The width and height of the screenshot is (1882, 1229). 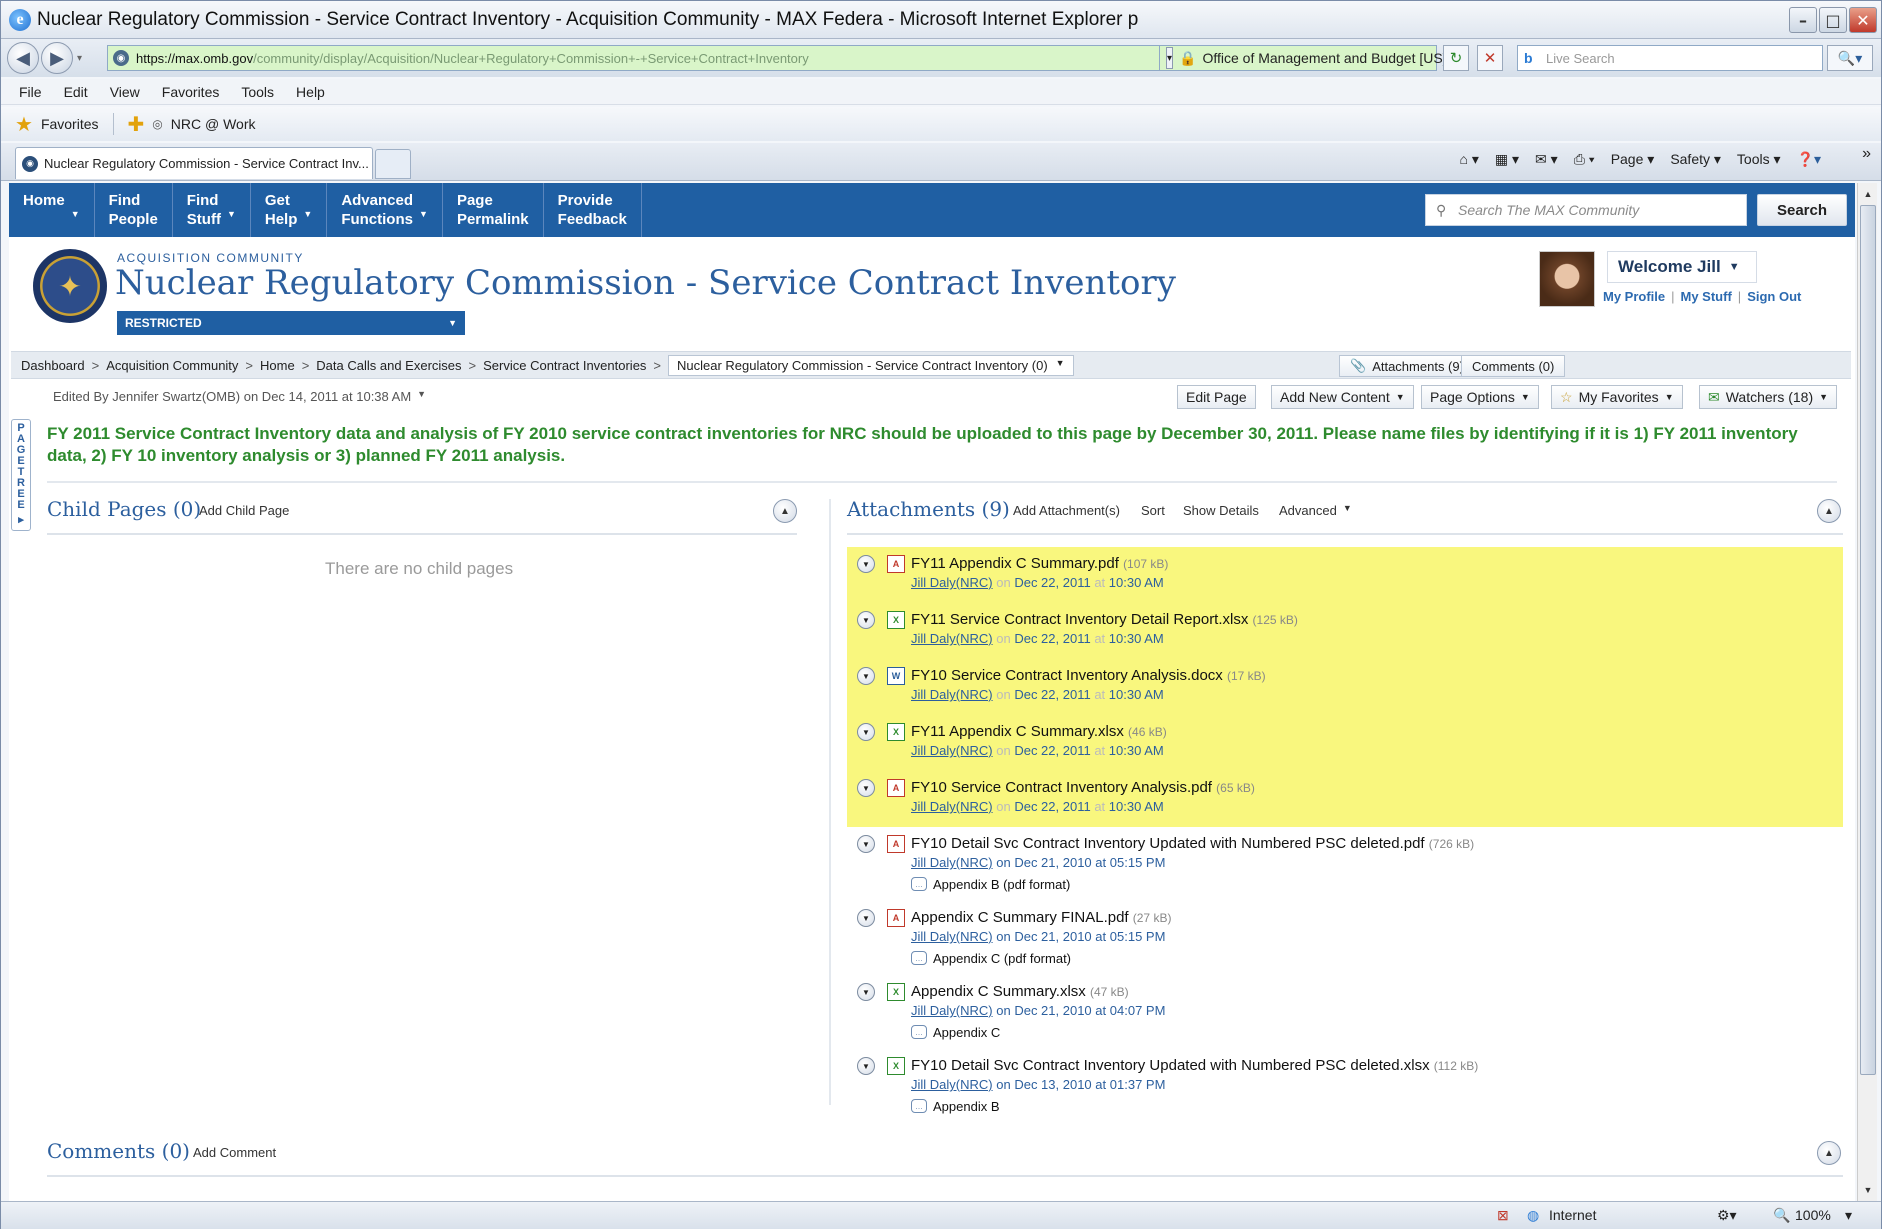 What do you see at coordinates (1768, 397) in the screenshot?
I see `watchers-button: ✉ Watchers (18) ▼` at bounding box center [1768, 397].